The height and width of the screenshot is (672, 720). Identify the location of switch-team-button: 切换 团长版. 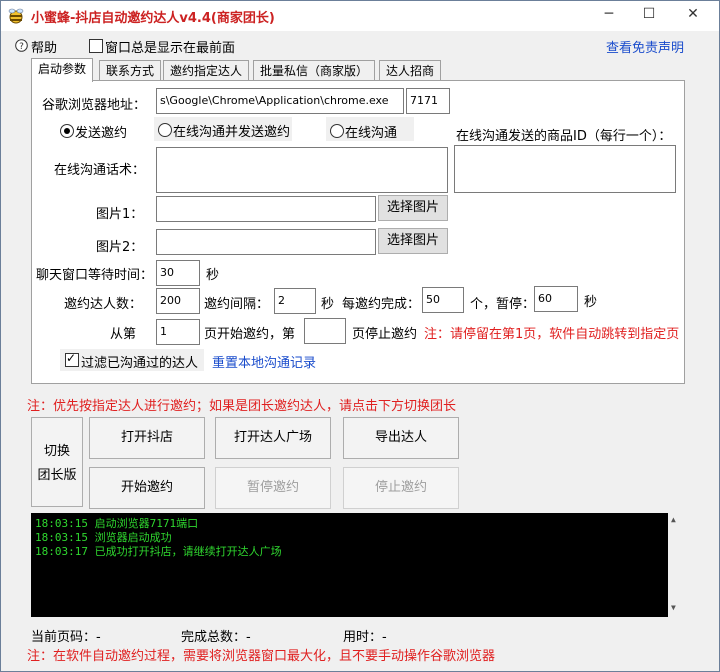
(57, 462).